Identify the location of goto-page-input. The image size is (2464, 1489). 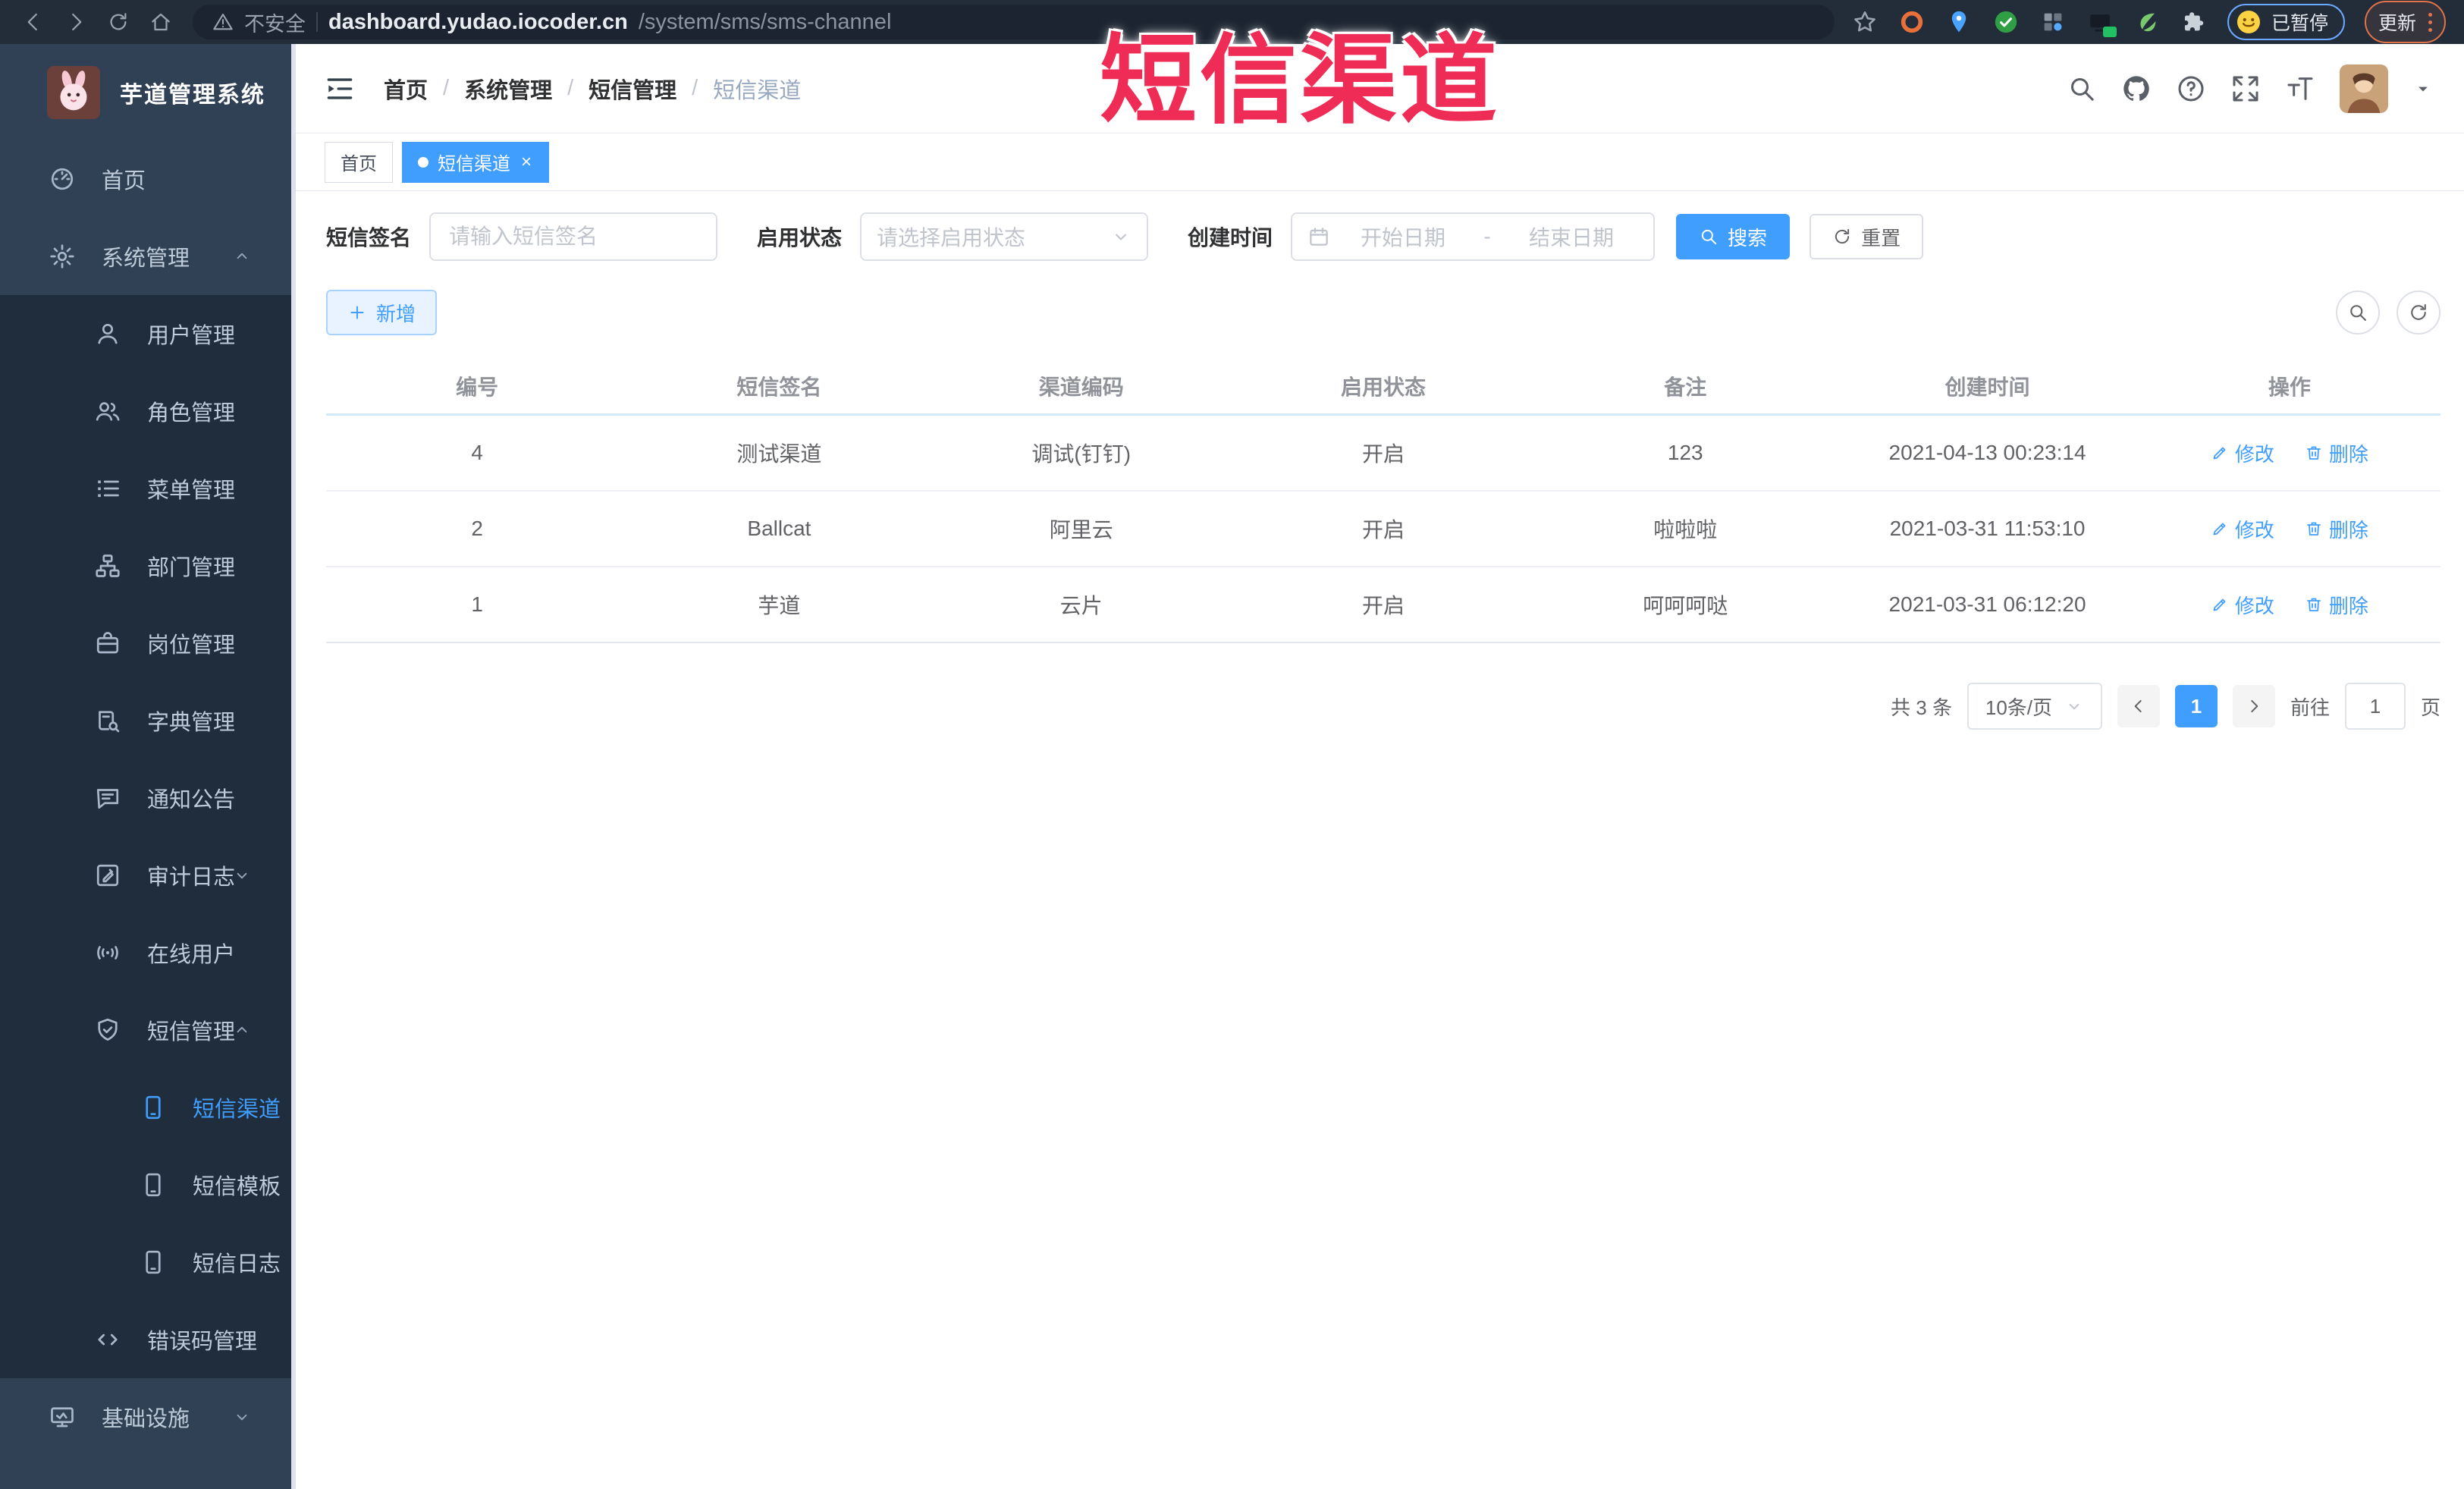
(2375, 706).